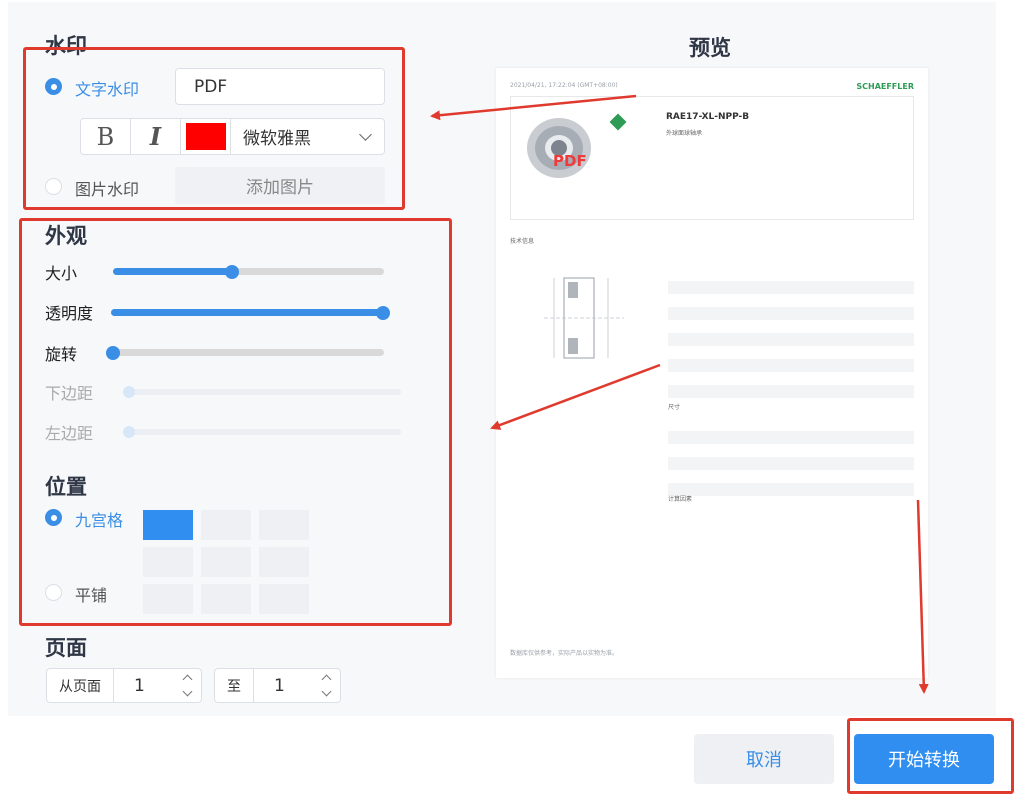  I want to click on text-style-toolbar: B I 微软雅黑, so click(232, 136).